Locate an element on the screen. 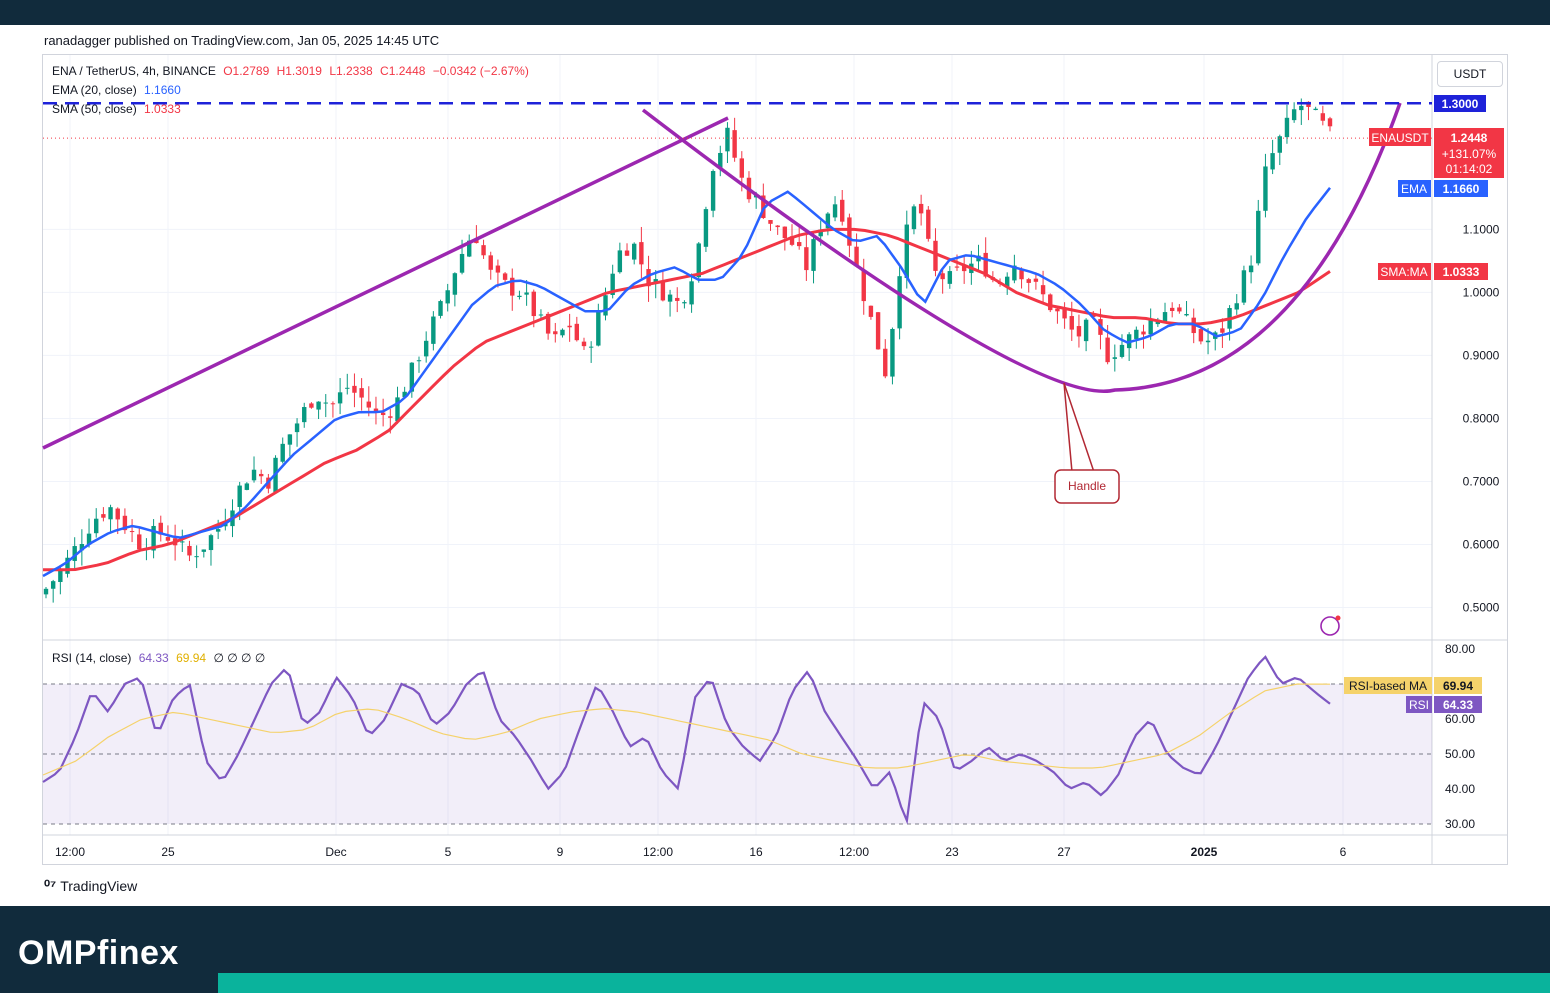  legend-close: C1.2448 is located at coordinates (403, 71).